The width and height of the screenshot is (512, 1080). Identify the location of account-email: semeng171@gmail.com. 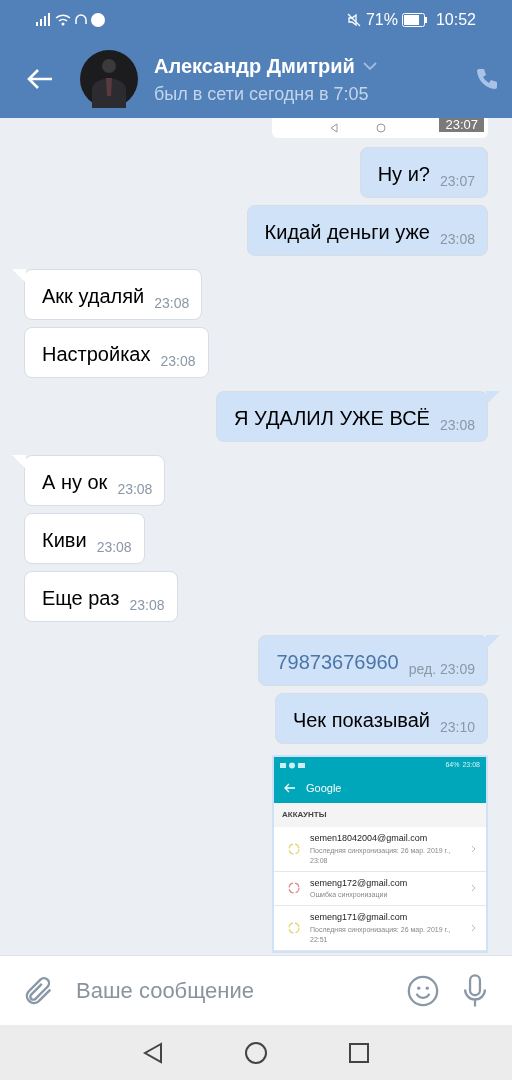
(359, 917).